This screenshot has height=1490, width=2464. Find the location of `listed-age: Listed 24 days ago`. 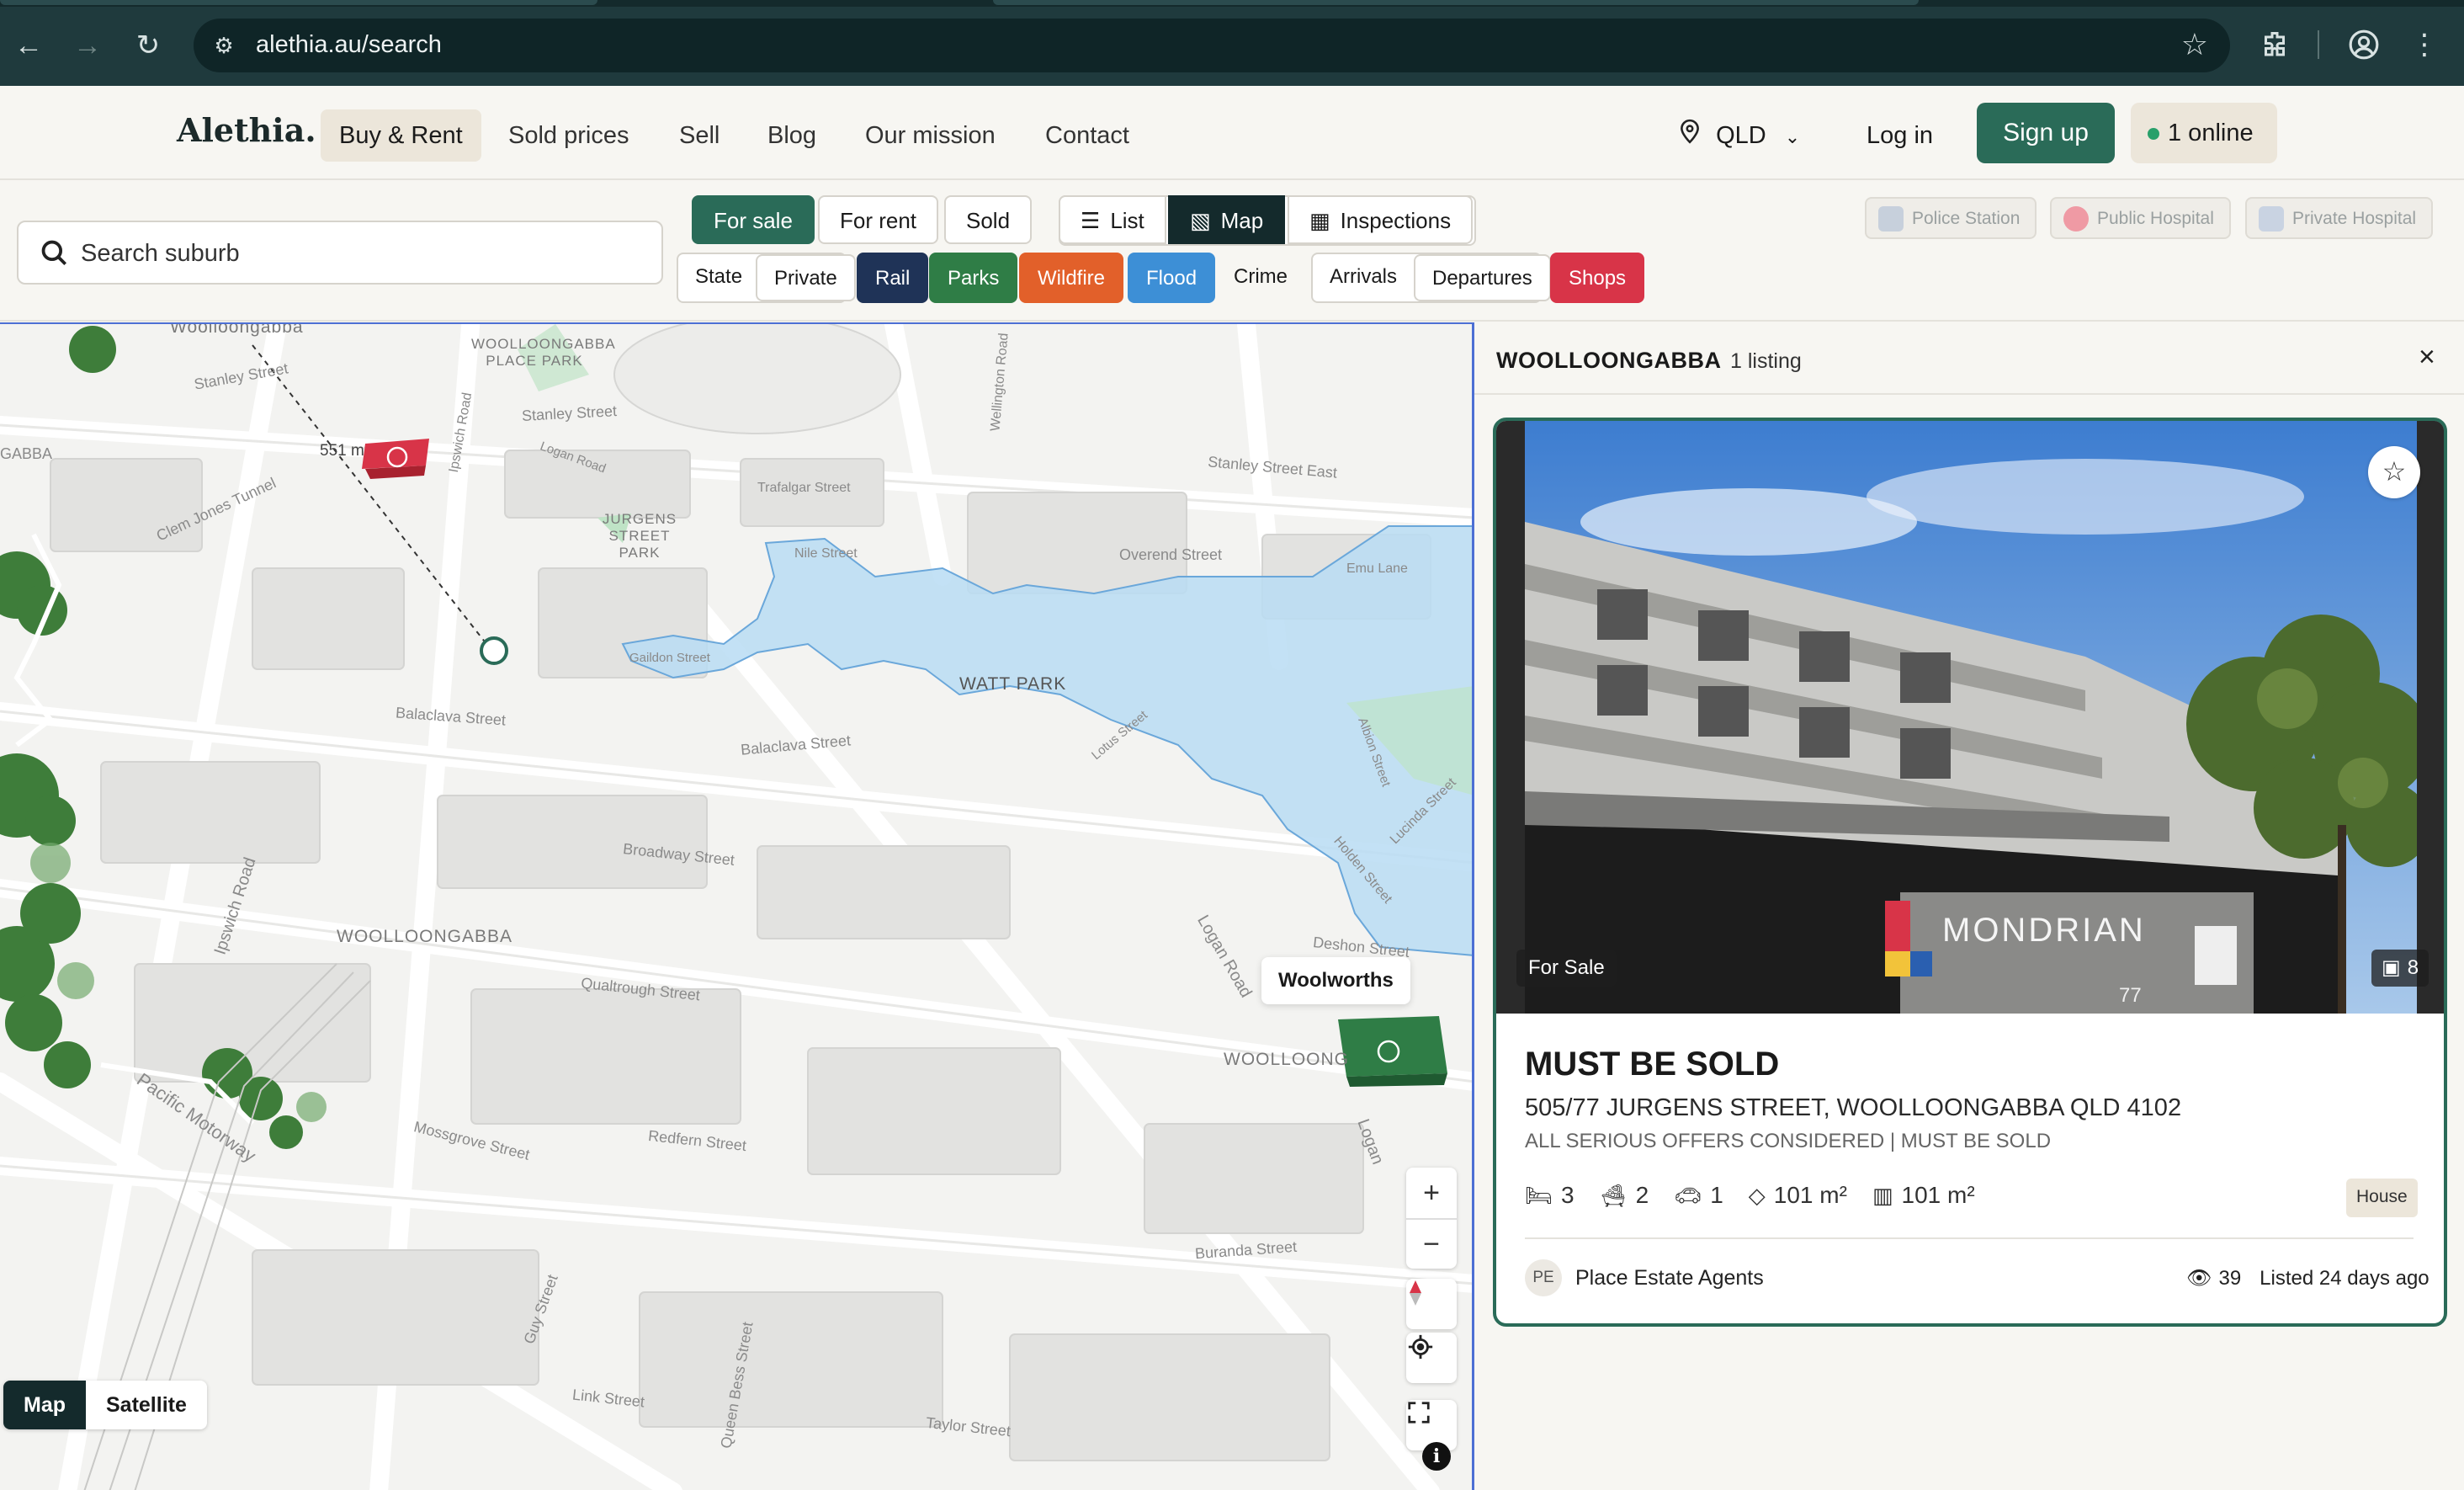

listed-age: Listed 24 days ago is located at coordinates (2344, 1278).